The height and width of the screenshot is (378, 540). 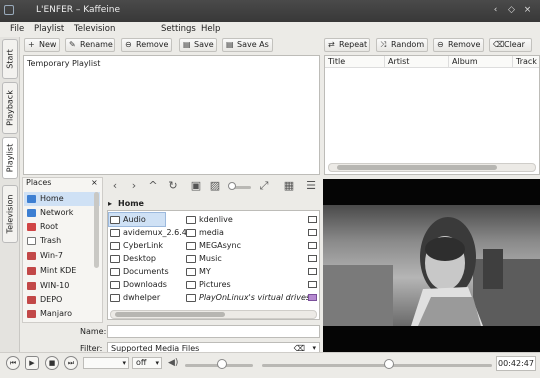 I want to click on column-album: Album, so click(x=481, y=62).